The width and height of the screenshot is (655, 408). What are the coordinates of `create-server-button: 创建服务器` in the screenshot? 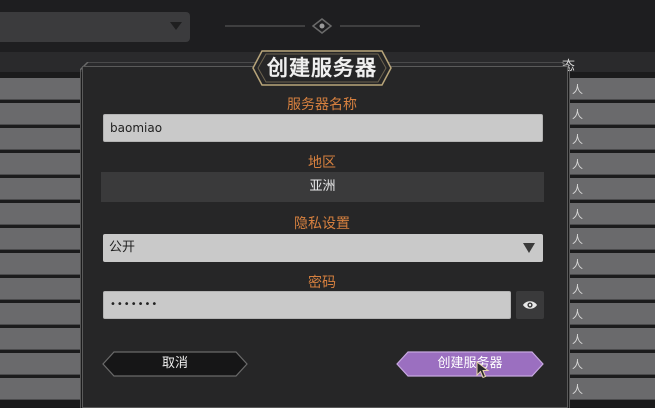 It's located at (470, 364).